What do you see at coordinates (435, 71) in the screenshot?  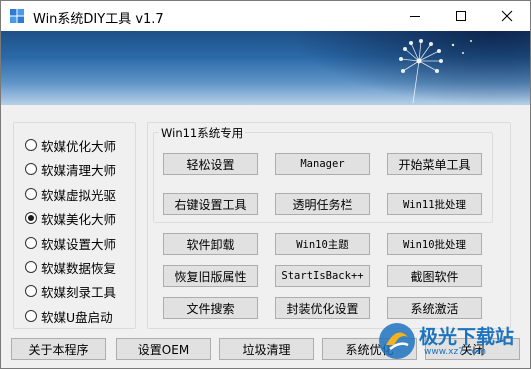 I see `dandelion-image` at bounding box center [435, 71].